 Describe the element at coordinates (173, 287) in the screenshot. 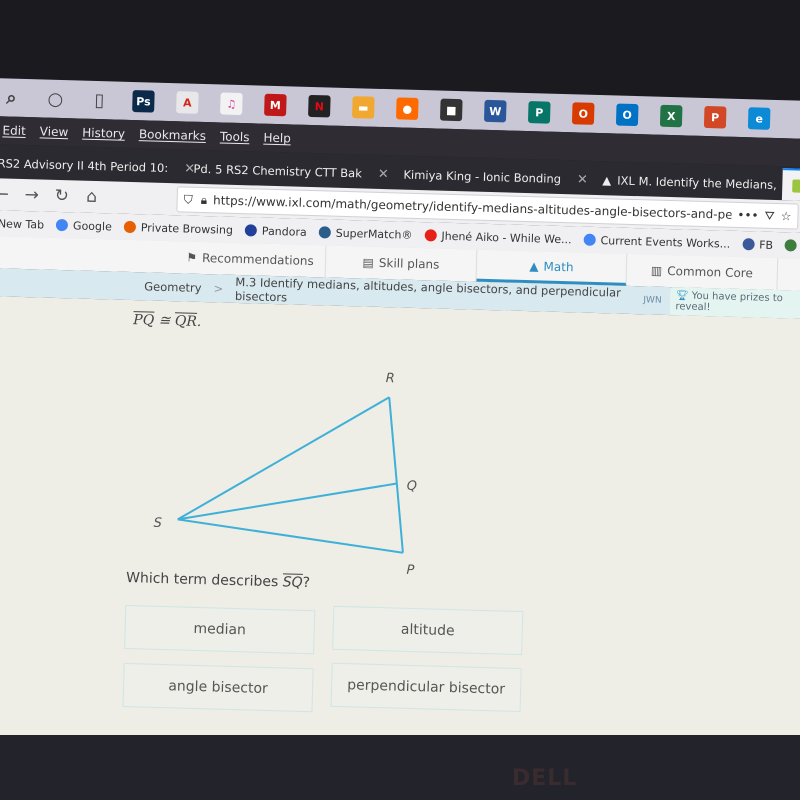

I see `breadcrumb-subject: Geometry` at that location.